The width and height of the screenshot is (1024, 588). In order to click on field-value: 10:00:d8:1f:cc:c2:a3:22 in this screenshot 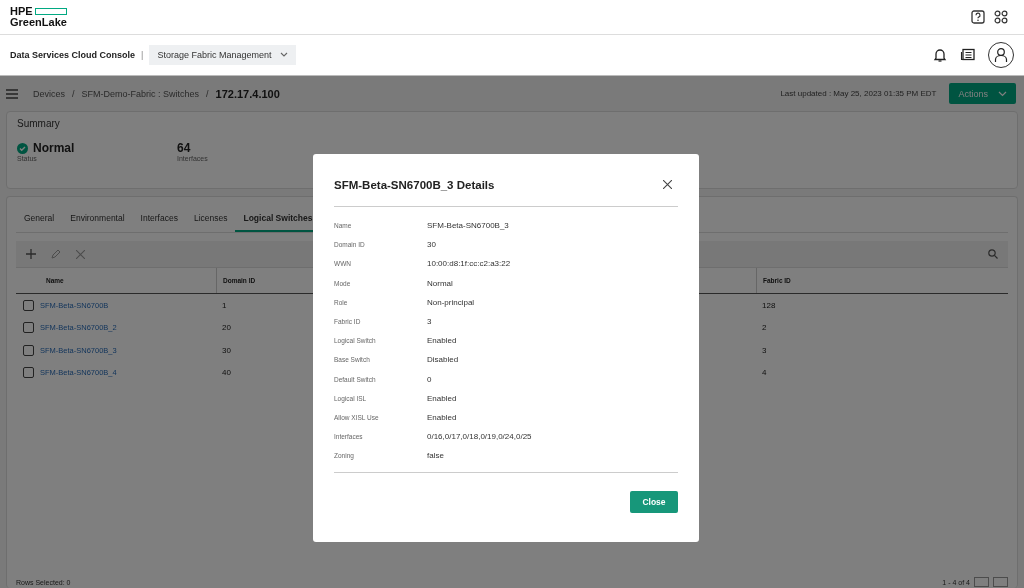, I will do `click(469, 264)`.